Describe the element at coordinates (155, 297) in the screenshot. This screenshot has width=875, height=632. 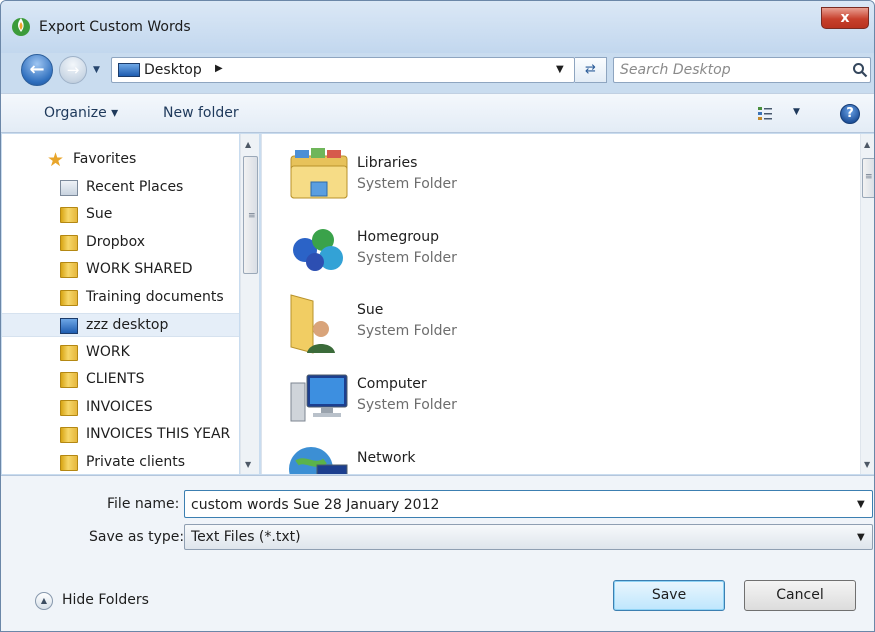
I see `nav-item-label: Training documents` at that location.